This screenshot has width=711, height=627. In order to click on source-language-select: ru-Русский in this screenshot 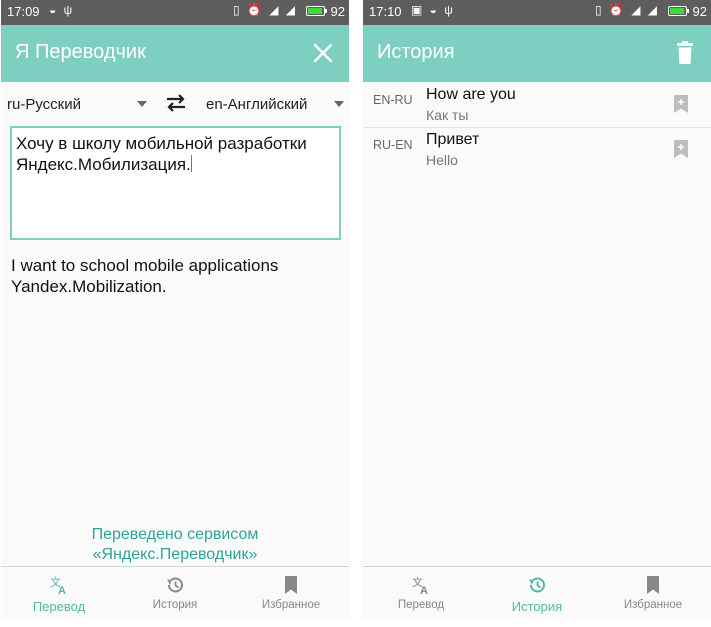, I will do `click(77, 104)`.